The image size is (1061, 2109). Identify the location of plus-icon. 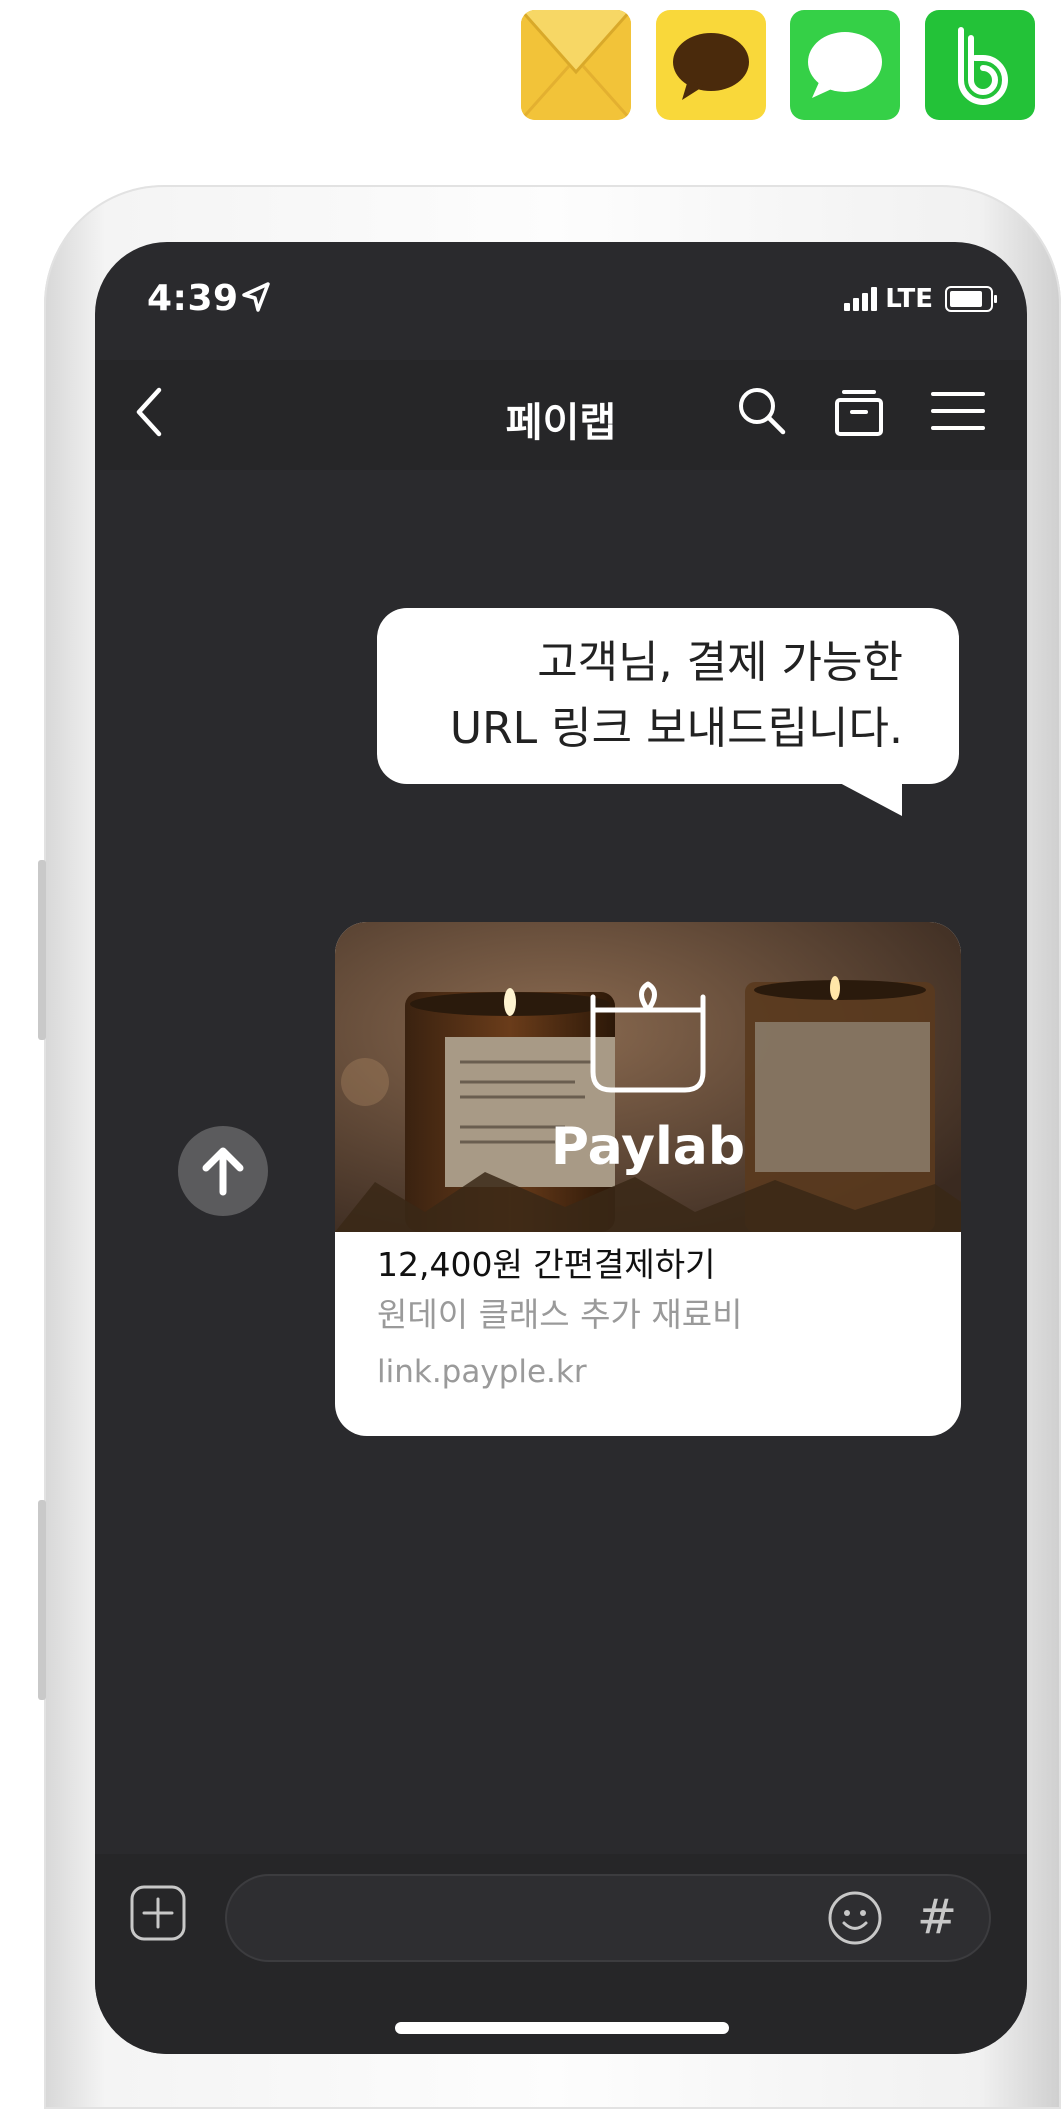
(158, 1913).